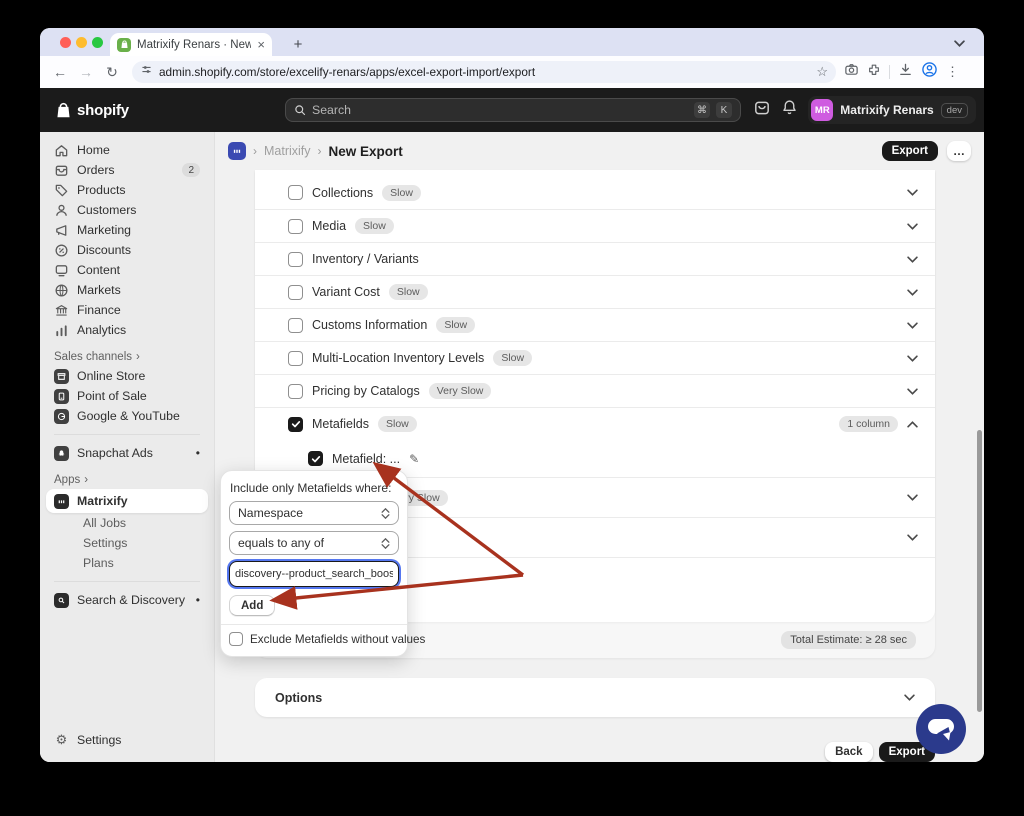 This screenshot has height=816, width=1024. I want to click on shopify-logo: shopify, so click(92, 110).